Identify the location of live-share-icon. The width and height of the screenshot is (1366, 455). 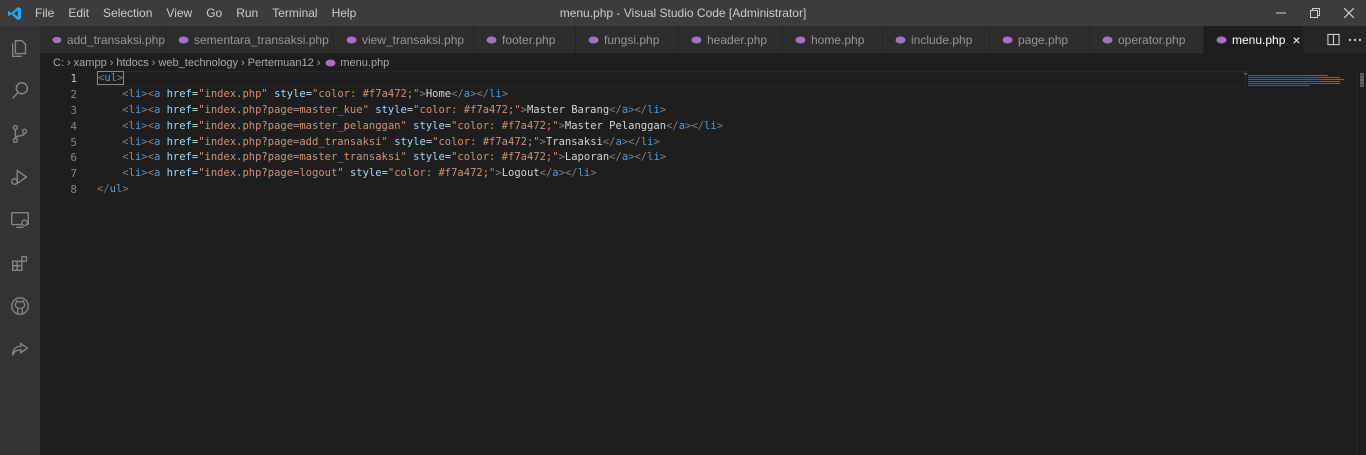
(20, 348).